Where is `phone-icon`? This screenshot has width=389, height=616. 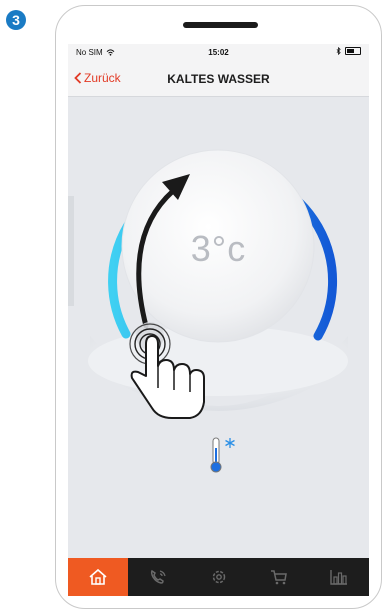 phone-icon is located at coordinates (158, 576).